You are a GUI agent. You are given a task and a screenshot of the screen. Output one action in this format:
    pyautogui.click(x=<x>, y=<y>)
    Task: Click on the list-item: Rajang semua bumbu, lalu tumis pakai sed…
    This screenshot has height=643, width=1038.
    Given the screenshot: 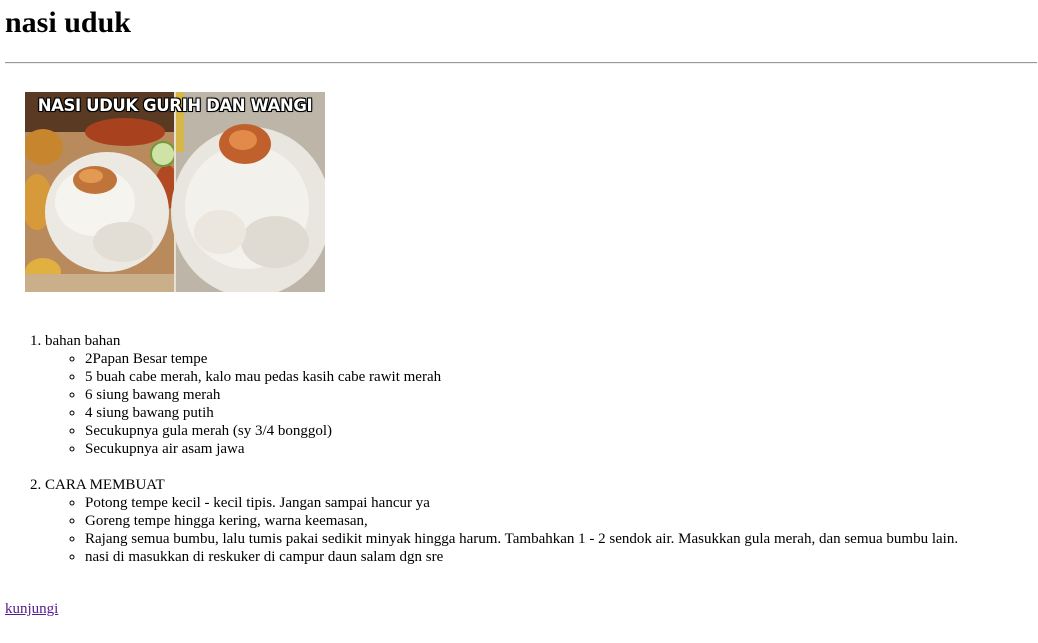 What is the action you would take?
    pyautogui.click(x=559, y=539)
    